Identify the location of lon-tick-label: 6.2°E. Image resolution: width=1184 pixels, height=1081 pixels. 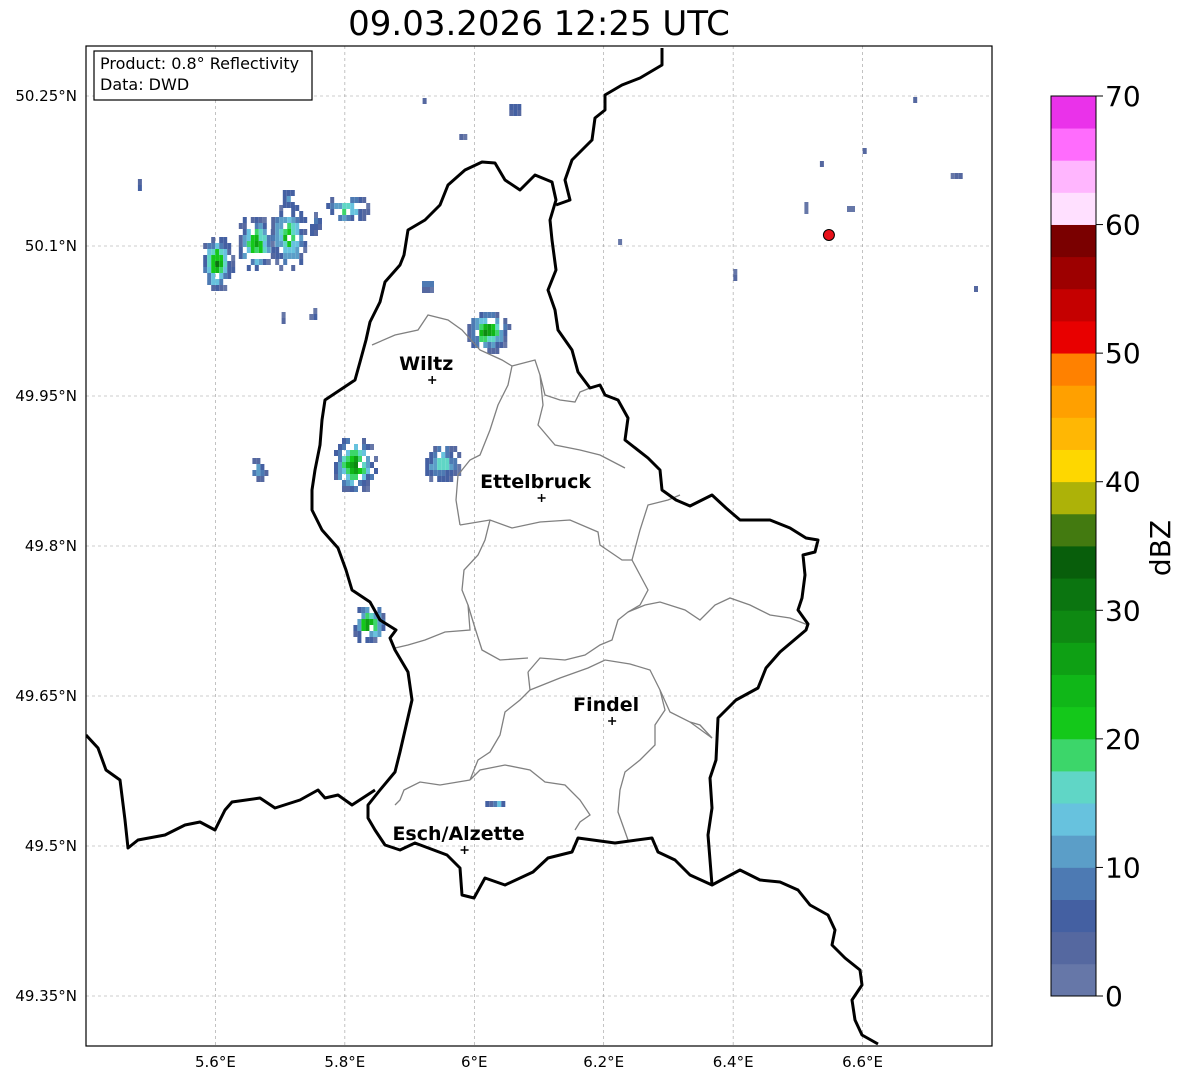
(603, 1062).